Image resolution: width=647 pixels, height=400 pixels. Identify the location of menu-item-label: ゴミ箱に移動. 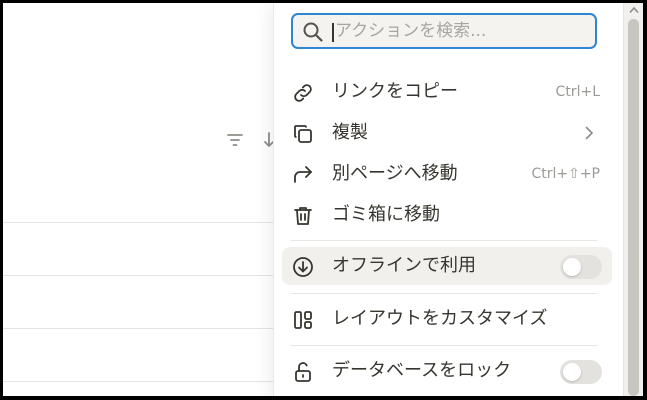
(386, 214).